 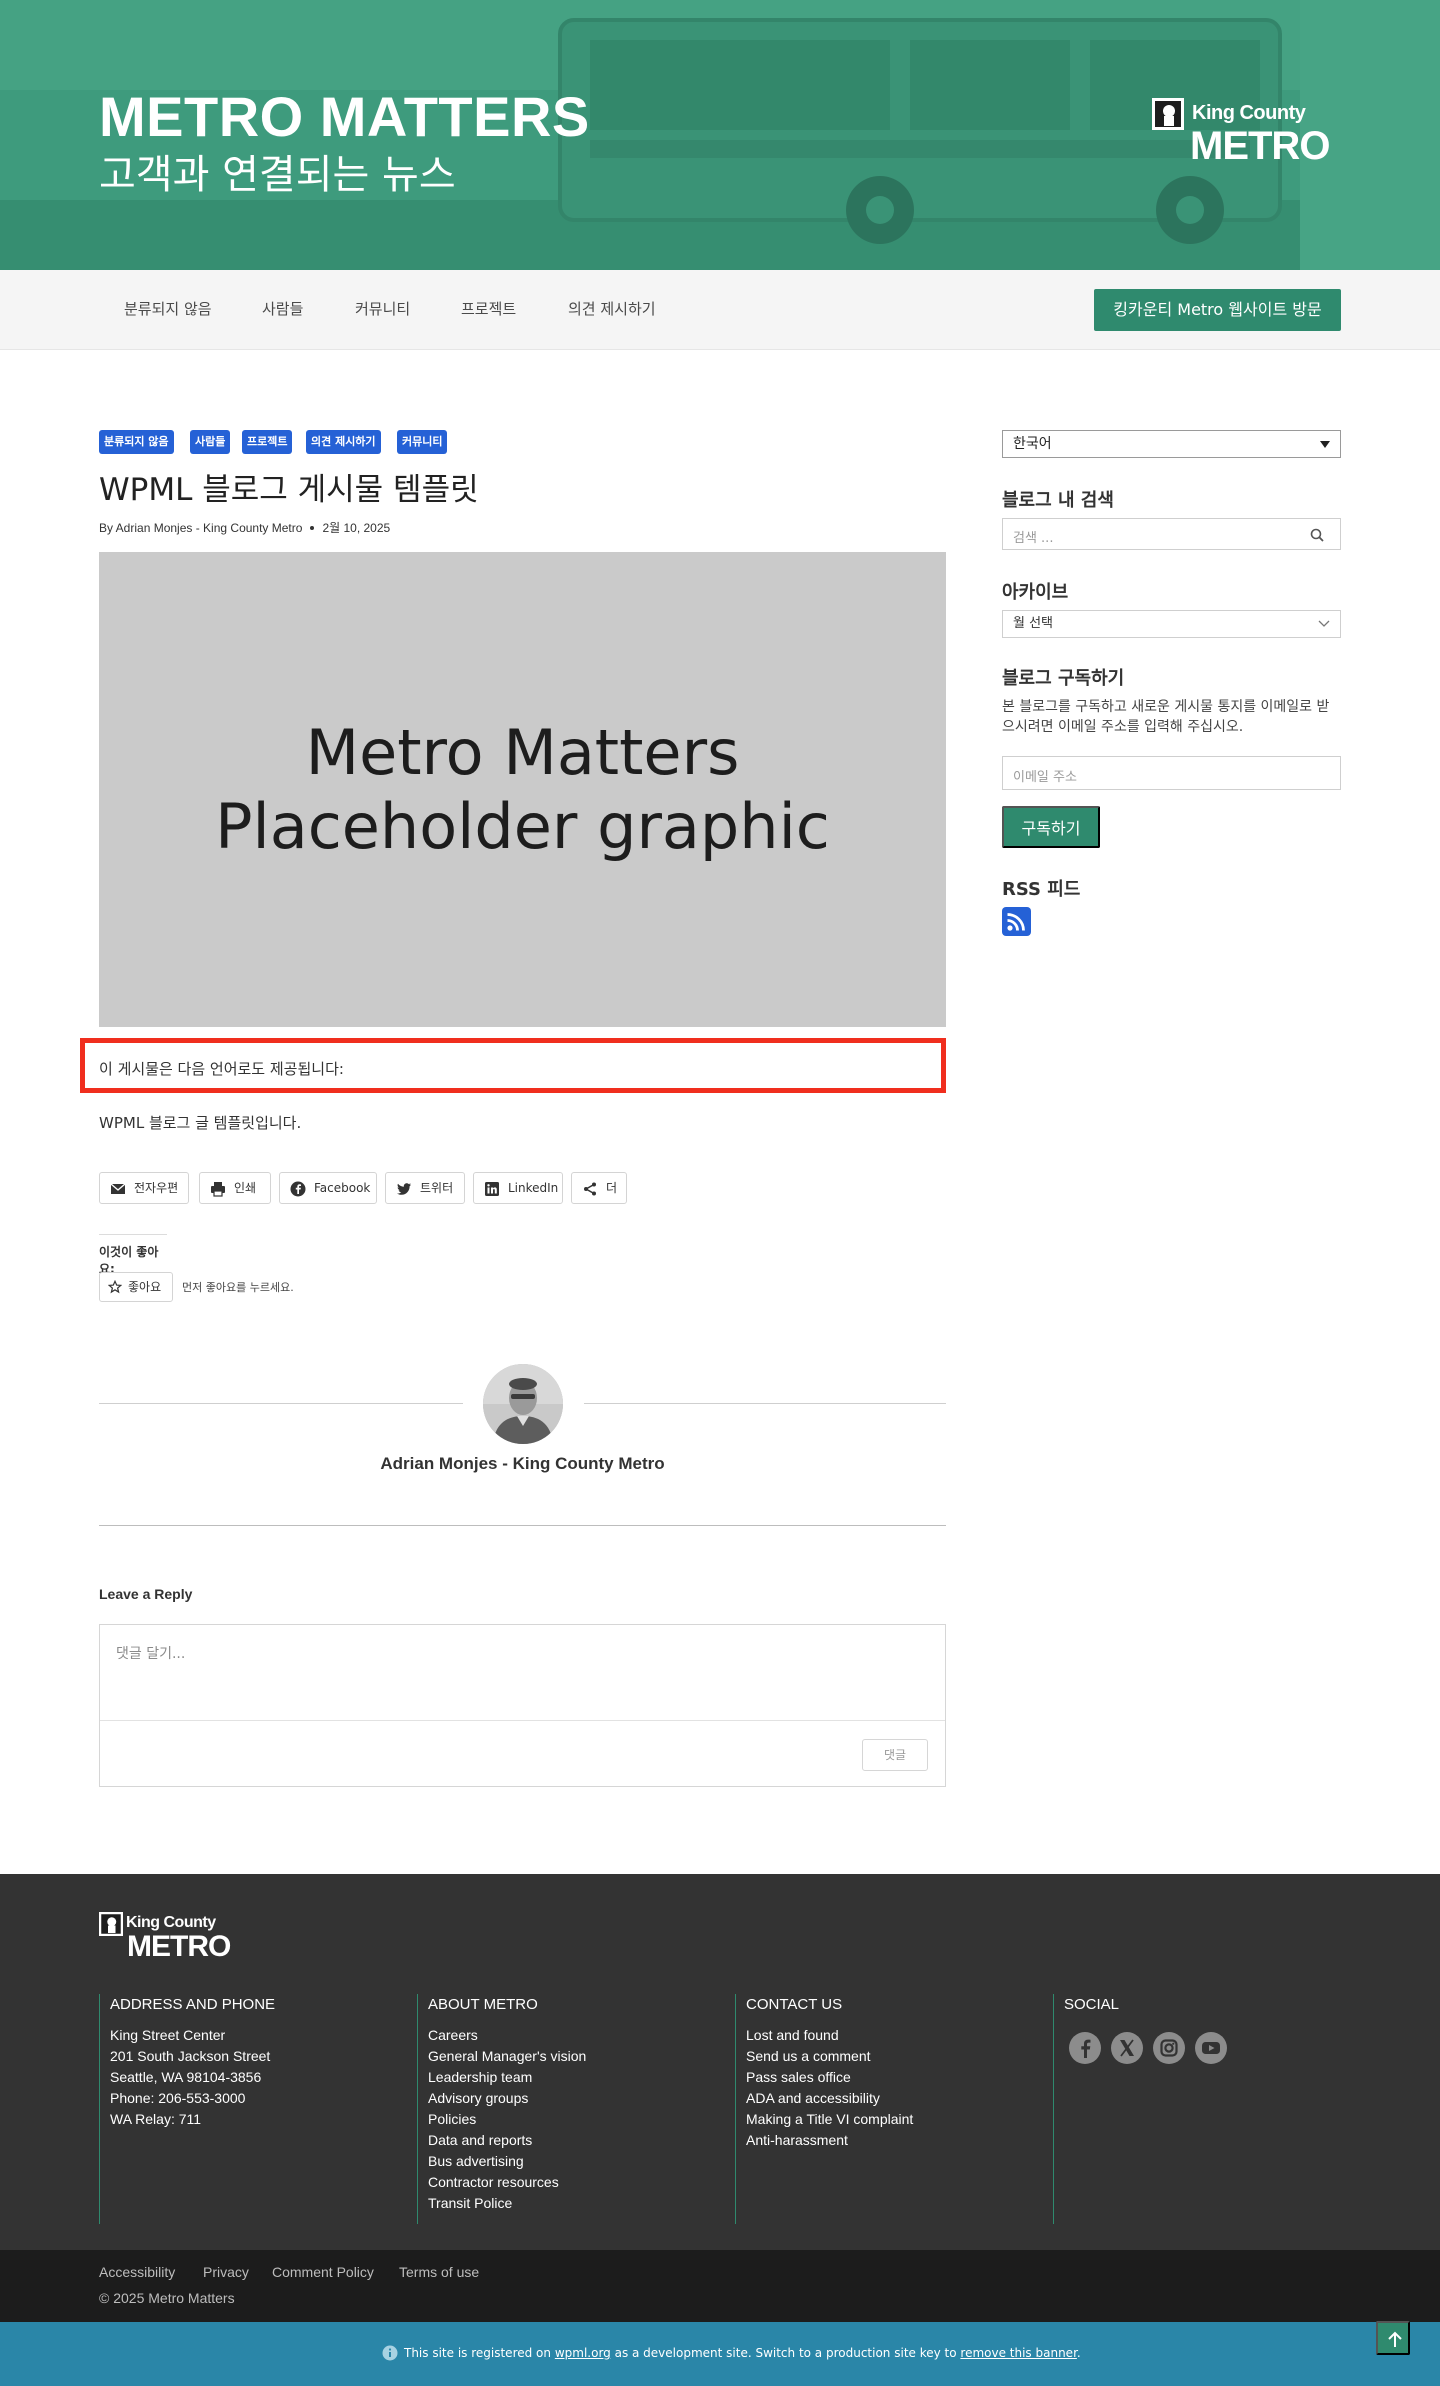 I want to click on nav-item-people: 사람들, so click(x=282, y=308).